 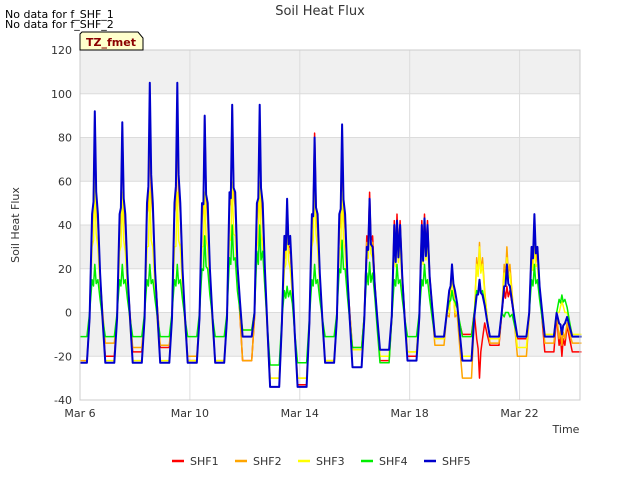 What do you see at coordinates (65, 181) in the screenshot?
I see `y-tick-label: 60` at bounding box center [65, 181].